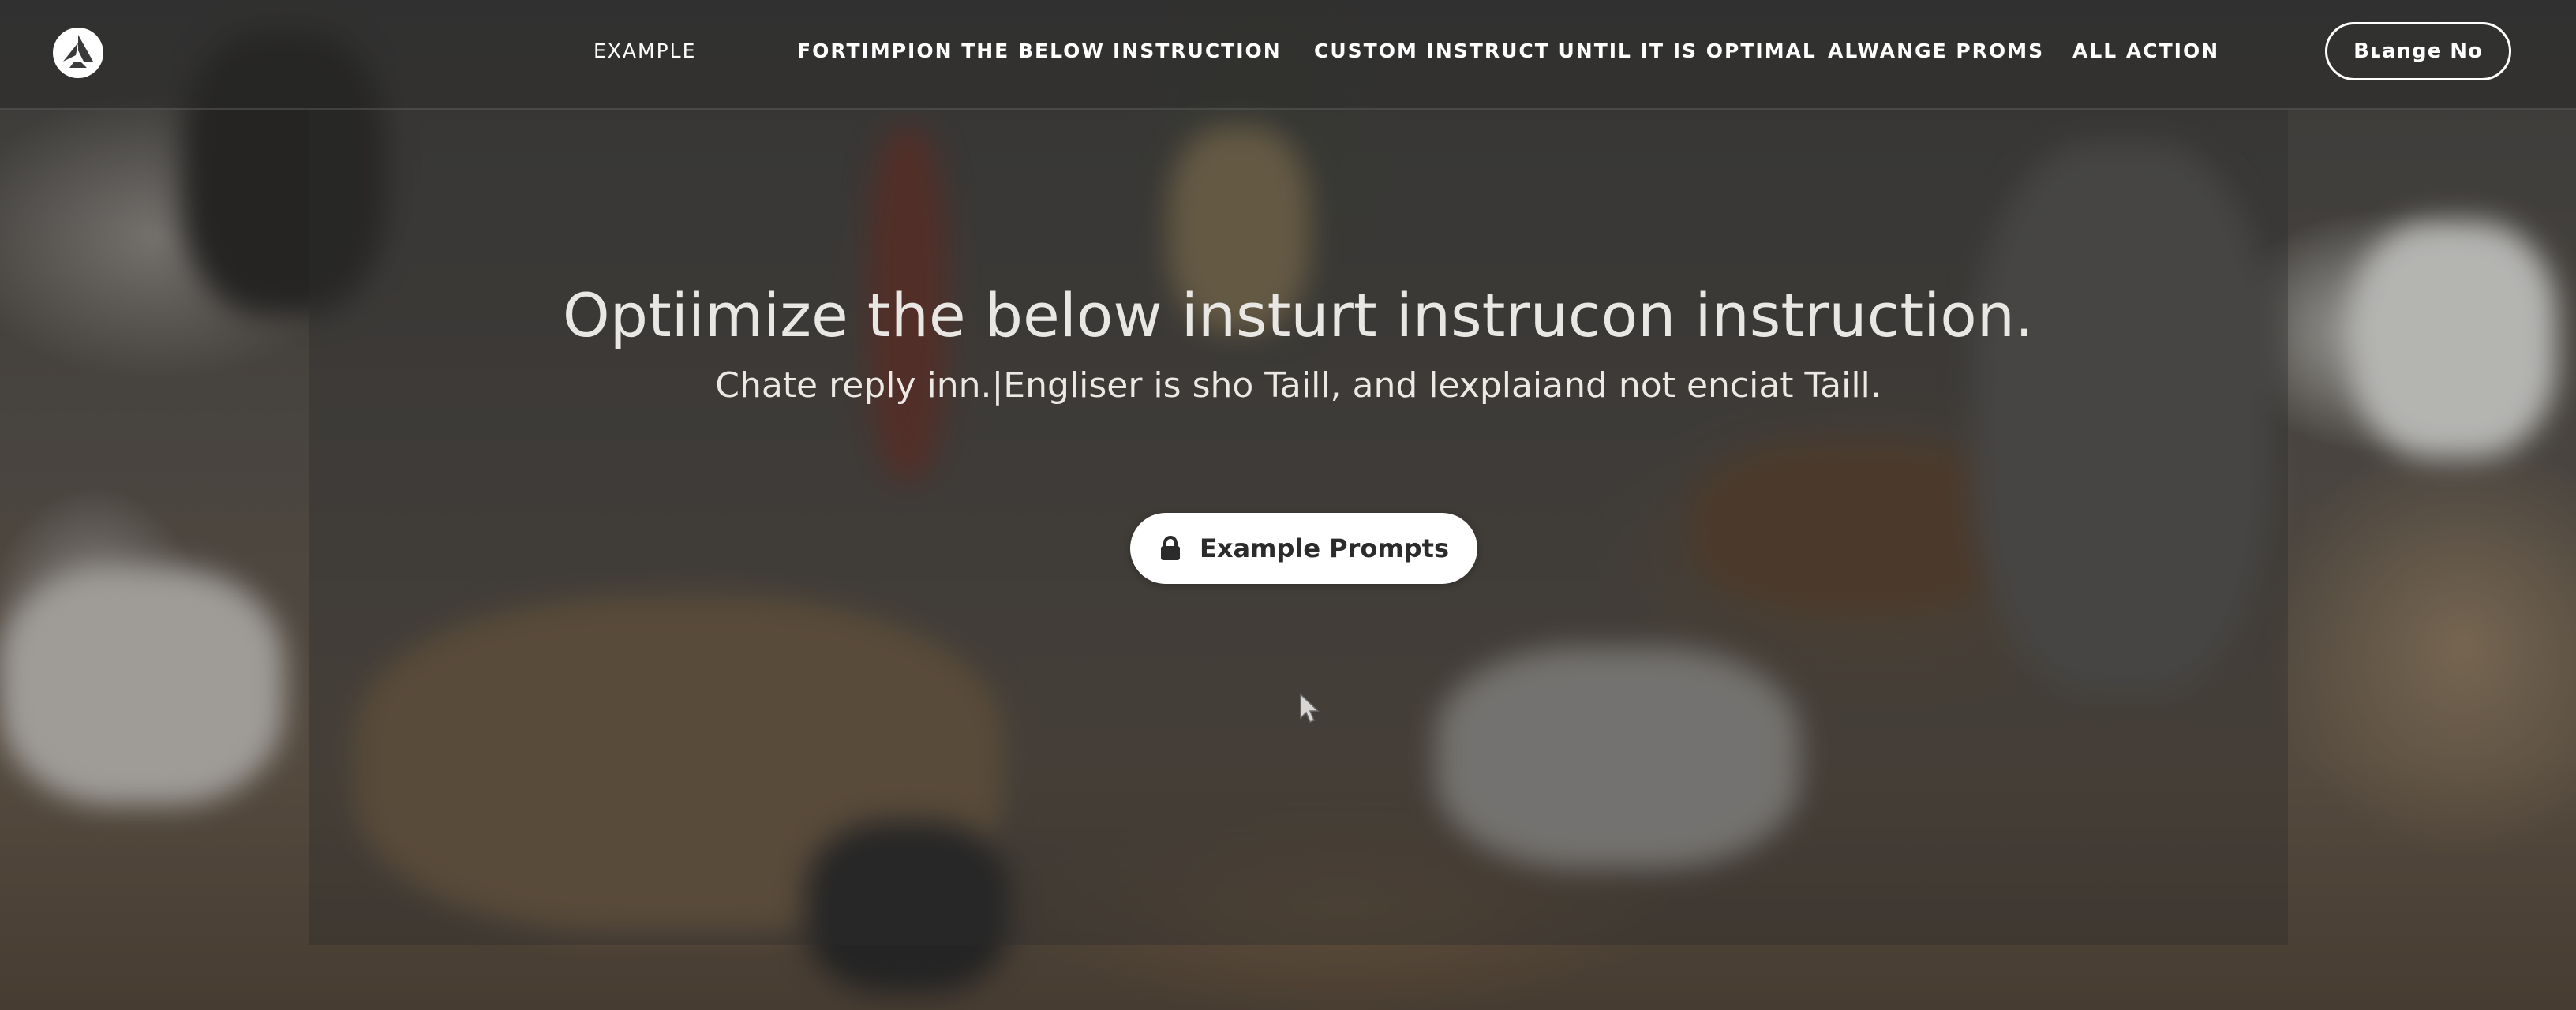  Describe the element at coordinates (1565, 51) in the screenshot. I see `nav-link-custom-instruct: CUSTOM INSTRUCT UNTIL IT IS OPTIMAL` at that location.